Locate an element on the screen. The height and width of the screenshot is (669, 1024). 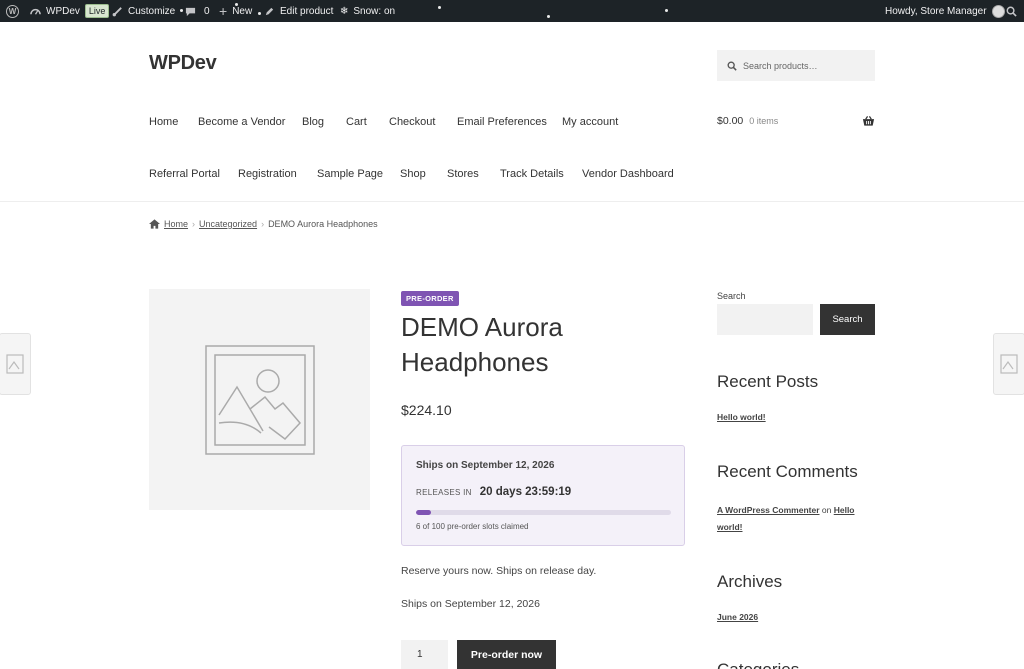
basket-icon is located at coordinates (868, 123).